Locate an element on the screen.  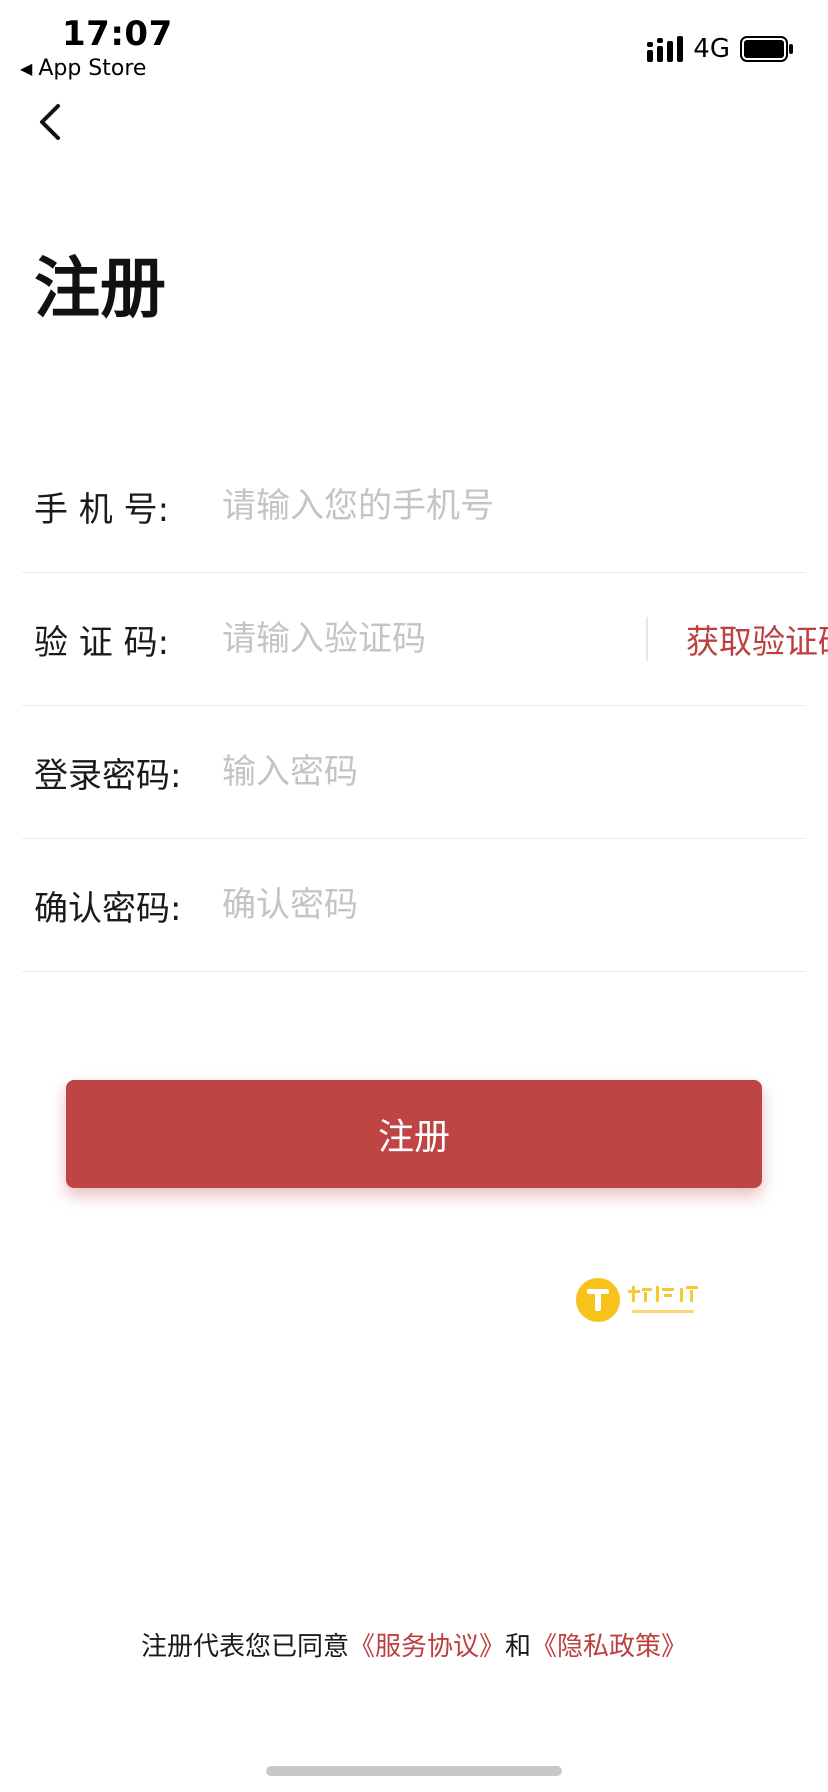
password-row: 登录密码: is located at coordinates (414, 772).